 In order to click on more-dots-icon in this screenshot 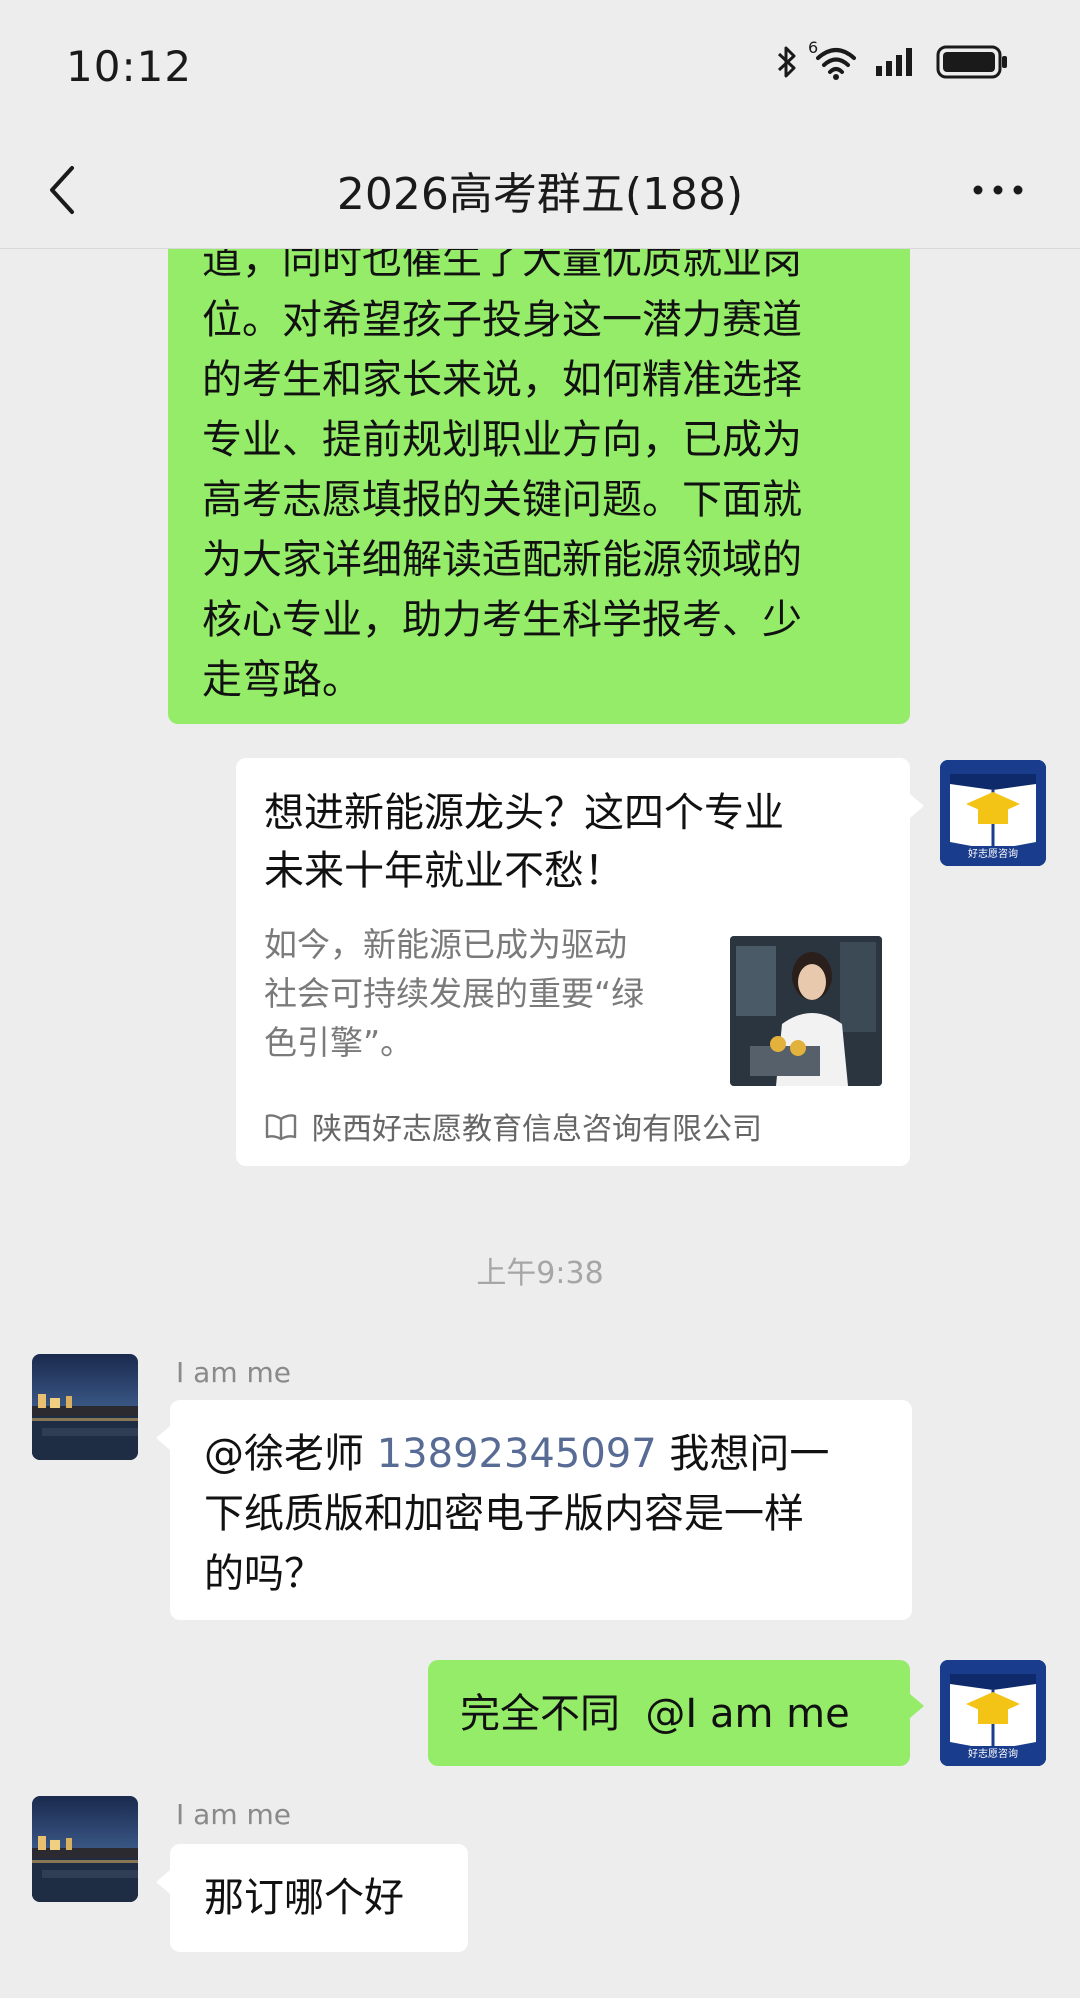, I will do `click(998, 190)`.